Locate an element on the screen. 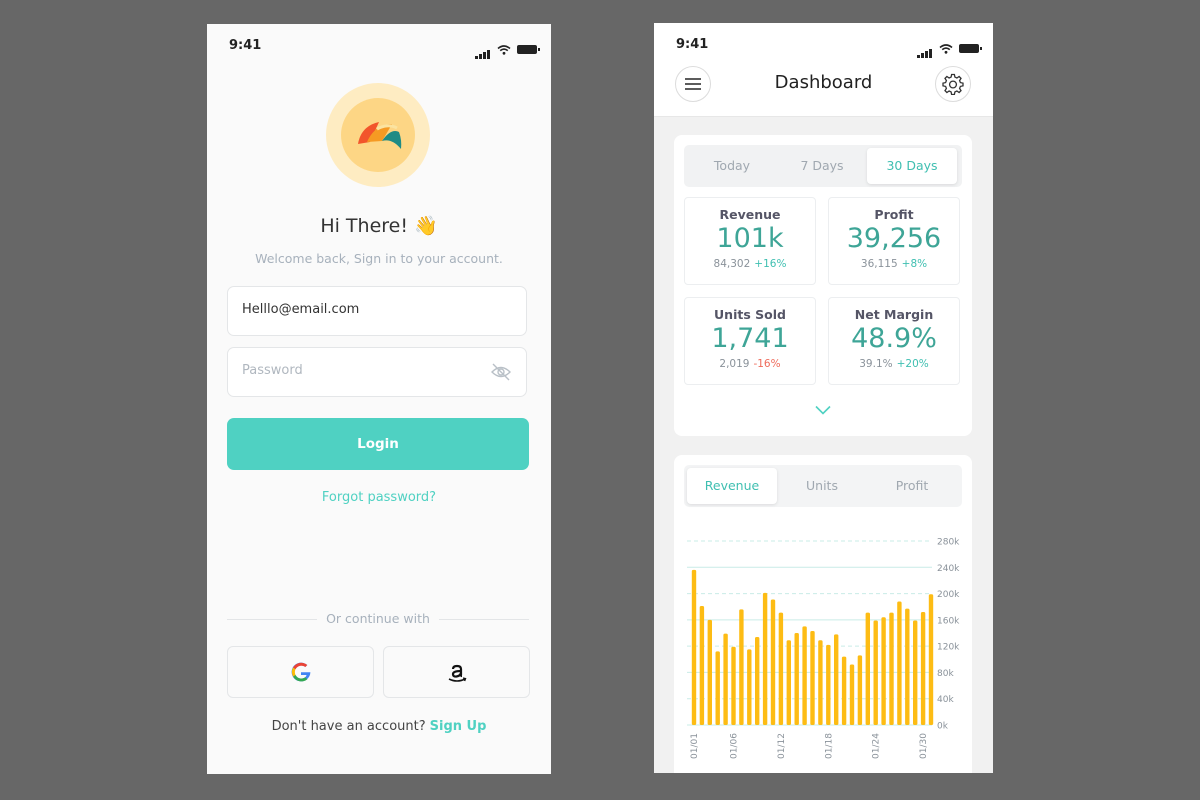  chevron-down-icon is located at coordinates (823, 410).